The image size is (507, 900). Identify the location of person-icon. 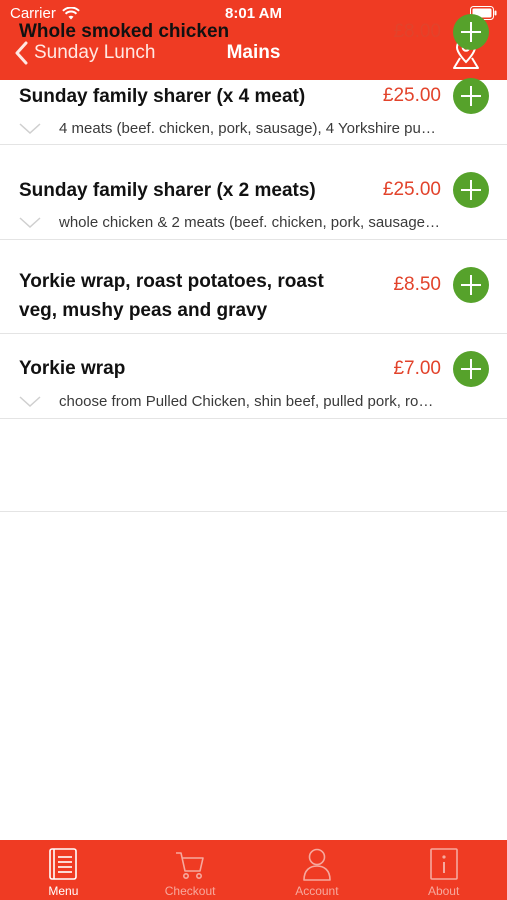
(317, 864).